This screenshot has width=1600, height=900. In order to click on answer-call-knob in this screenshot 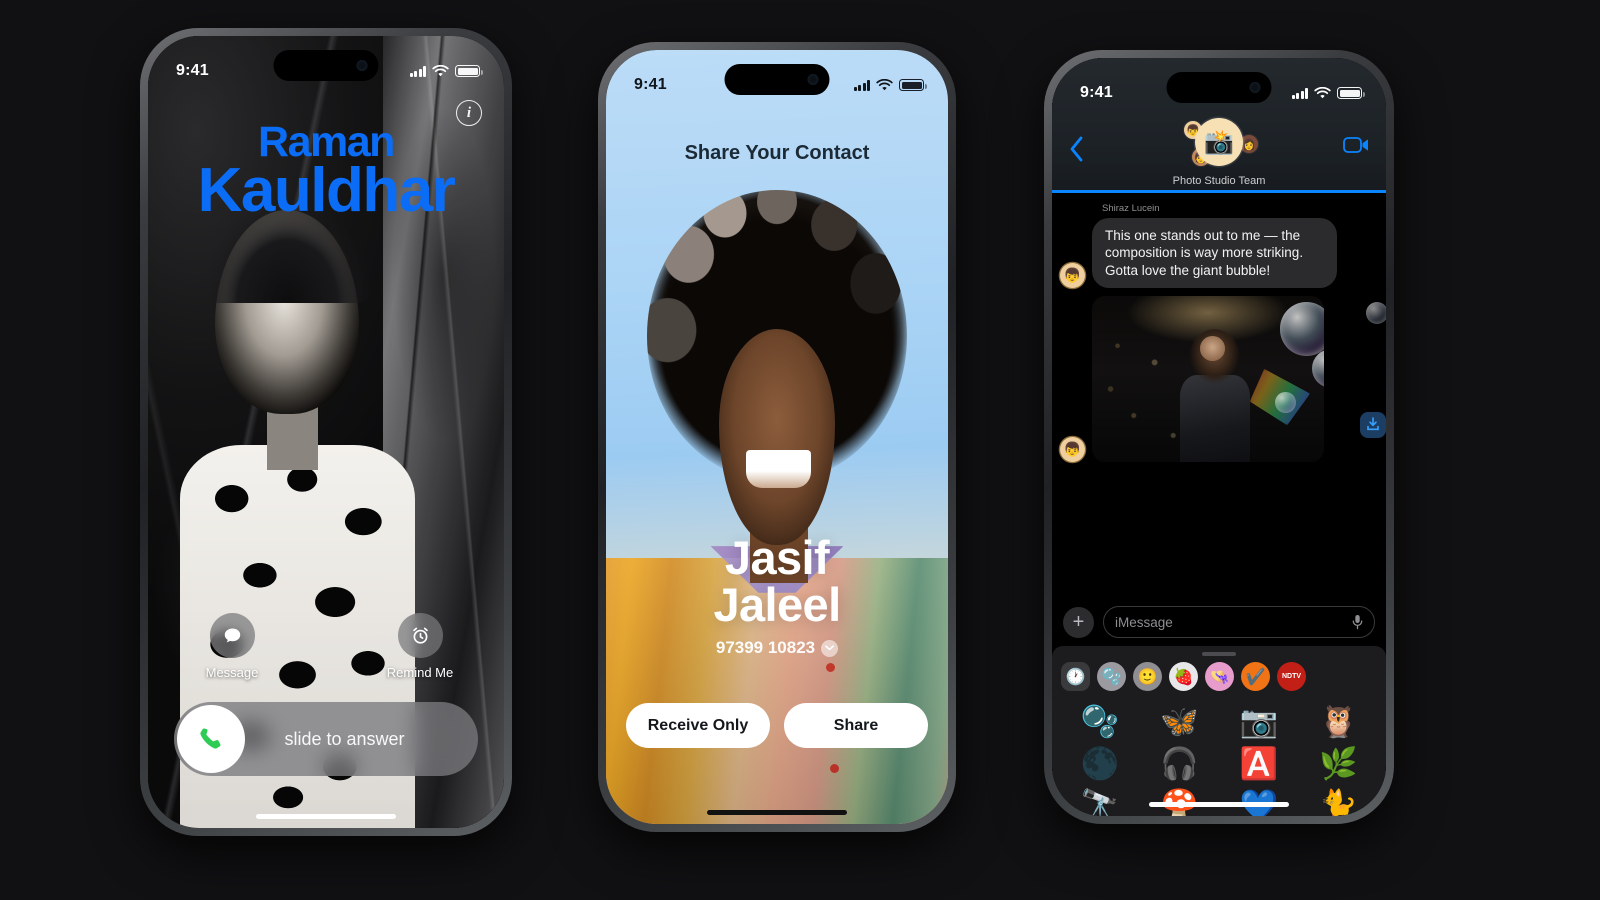, I will do `click(211, 739)`.